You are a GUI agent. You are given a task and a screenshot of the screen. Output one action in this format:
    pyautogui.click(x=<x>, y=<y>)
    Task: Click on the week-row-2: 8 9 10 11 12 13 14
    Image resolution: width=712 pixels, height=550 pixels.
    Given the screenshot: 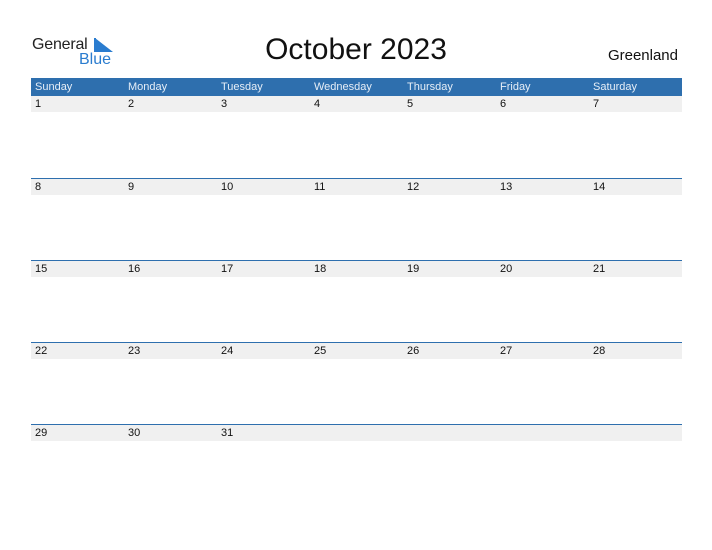 What is the action you would take?
    pyautogui.click(x=356, y=219)
    